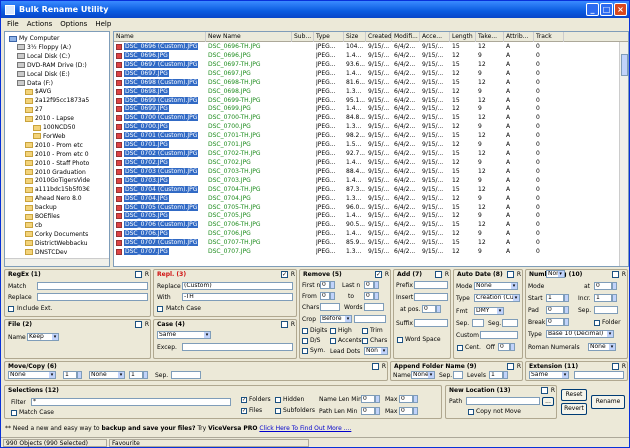  Describe the element at coordinates (423, 375) in the screenshot. I see `append-name-select: None` at that location.